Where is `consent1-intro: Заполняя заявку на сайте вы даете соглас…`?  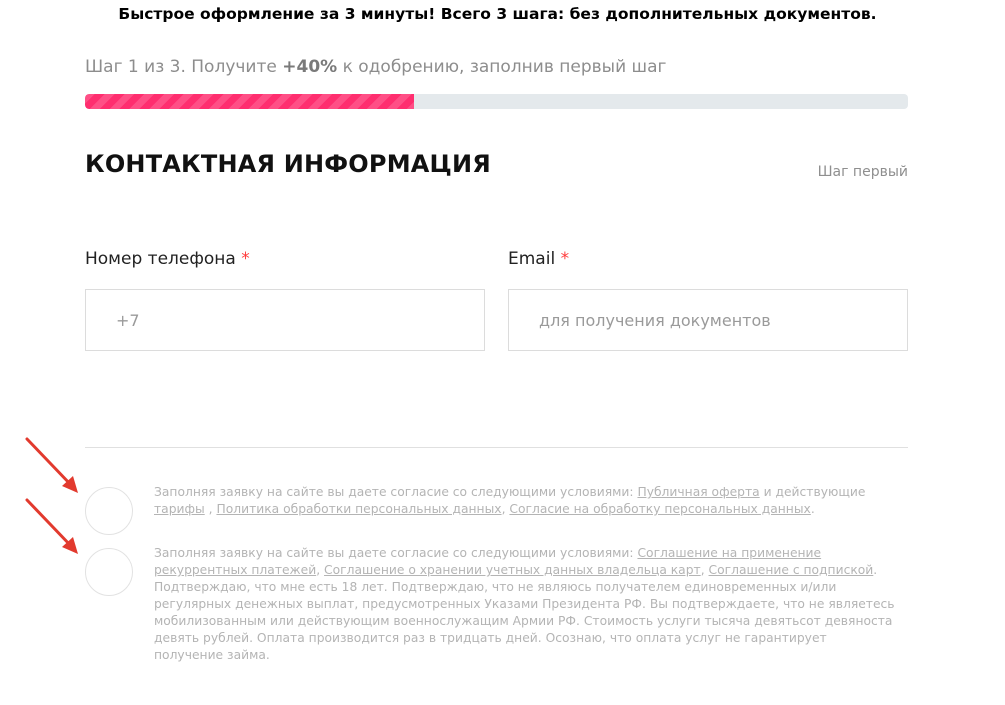 consent1-intro: Заполняя заявку на сайте вы даете соглас… is located at coordinates (396, 492).